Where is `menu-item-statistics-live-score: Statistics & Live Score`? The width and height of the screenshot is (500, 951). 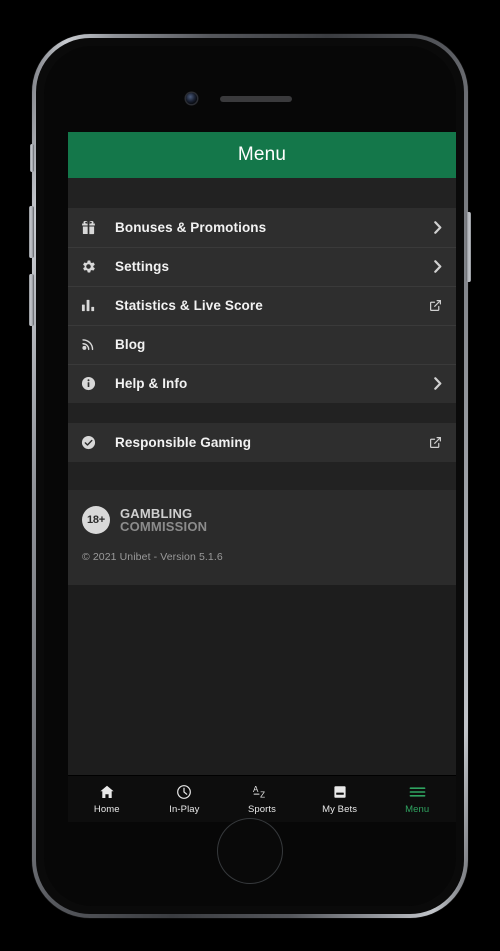 menu-item-statistics-live-score: Statistics & Live Score is located at coordinates (262, 305).